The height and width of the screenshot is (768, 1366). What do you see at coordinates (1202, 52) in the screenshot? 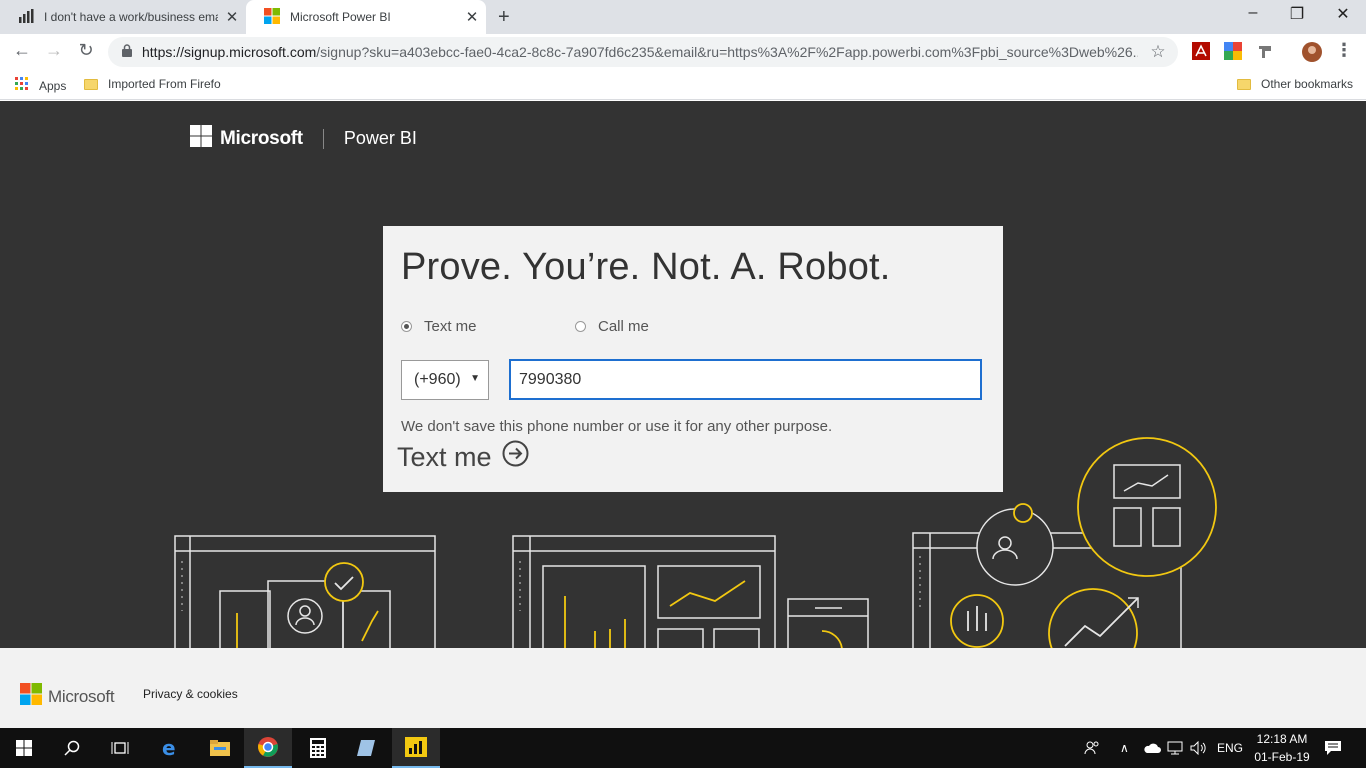
I see `pdf-extension-icon` at bounding box center [1202, 52].